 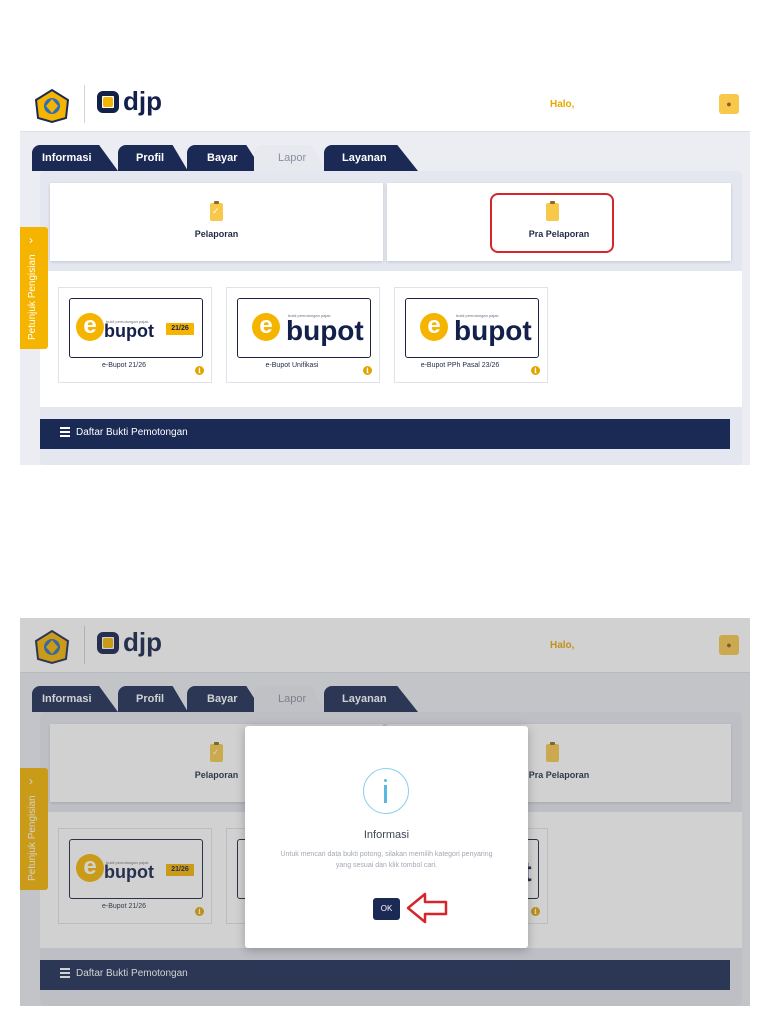 What do you see at coordinates (292, 365) in the screenshot?
I see `app-label: e-Bupot Unifikasi` at bounding box center [292, 365].